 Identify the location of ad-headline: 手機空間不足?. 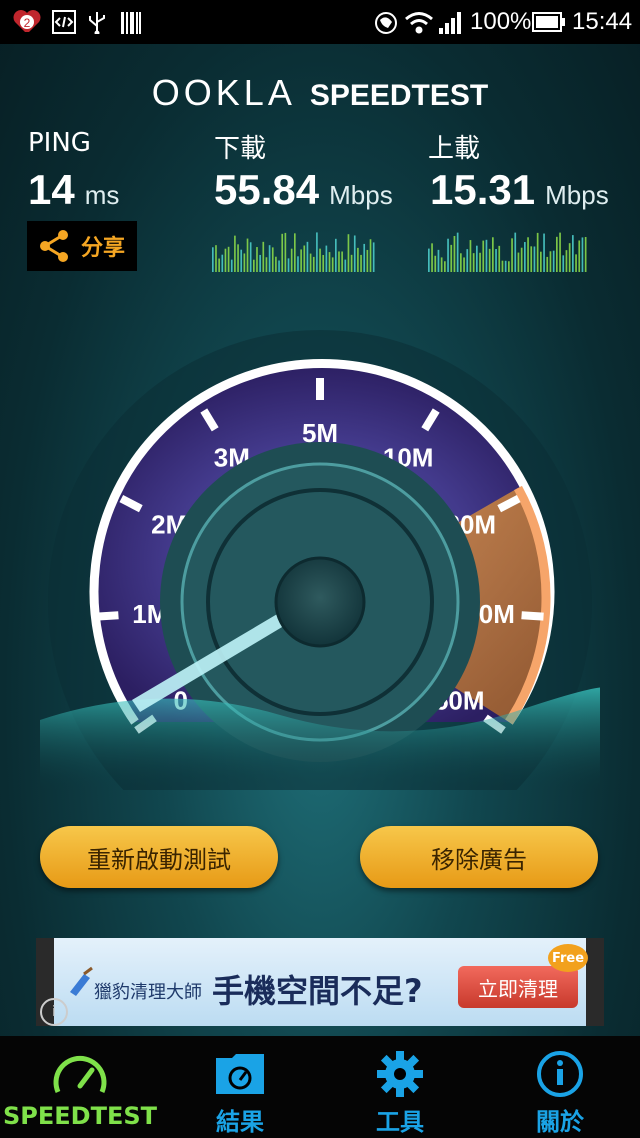
(317, 991).